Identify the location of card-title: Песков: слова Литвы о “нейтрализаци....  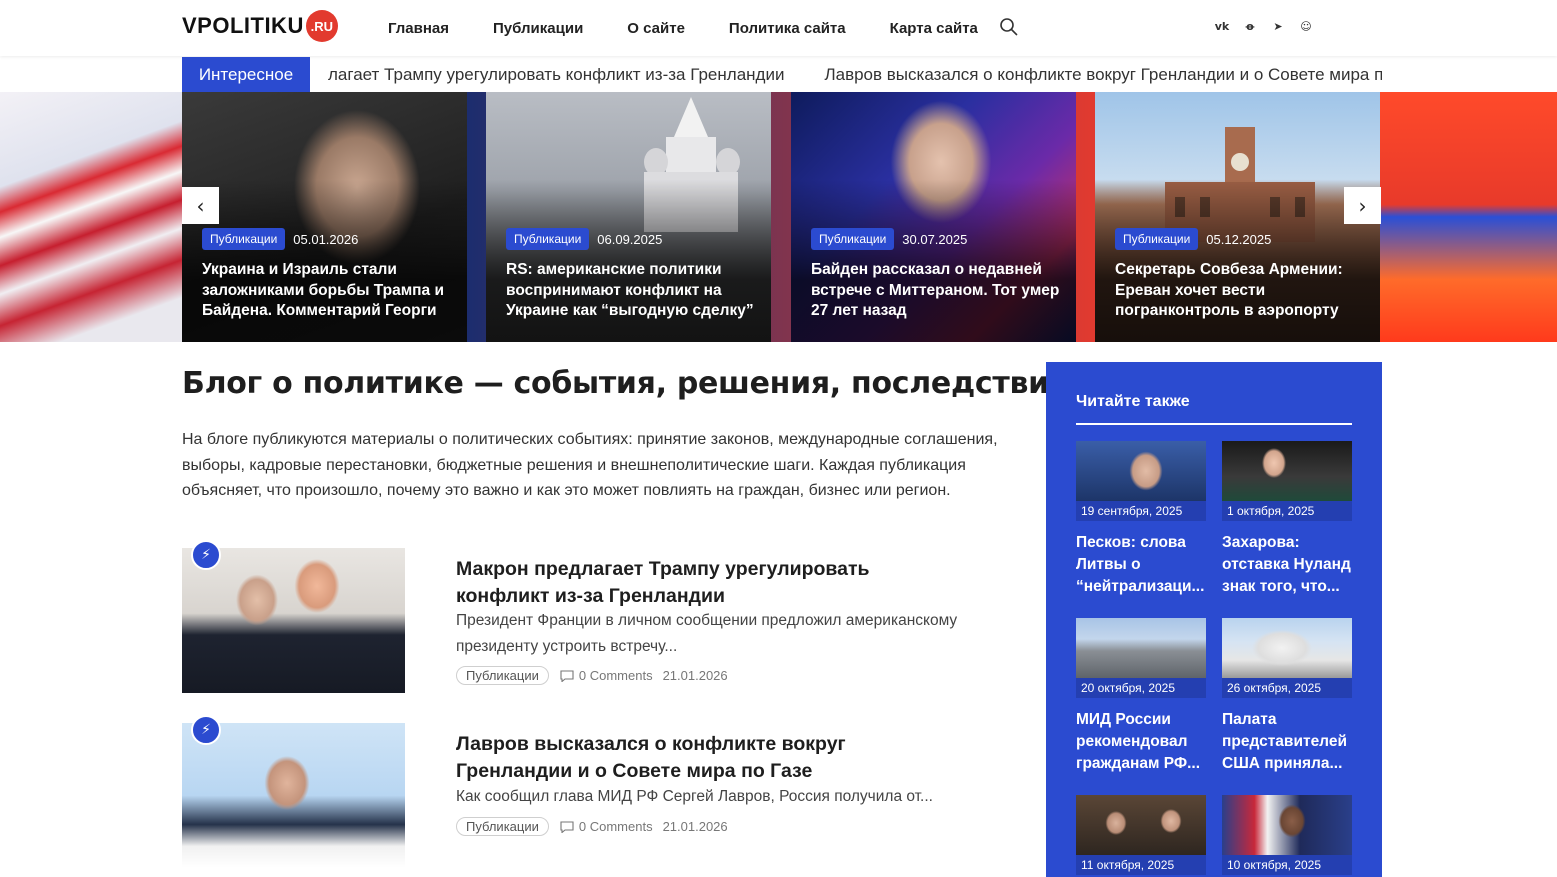
(1141, 565).